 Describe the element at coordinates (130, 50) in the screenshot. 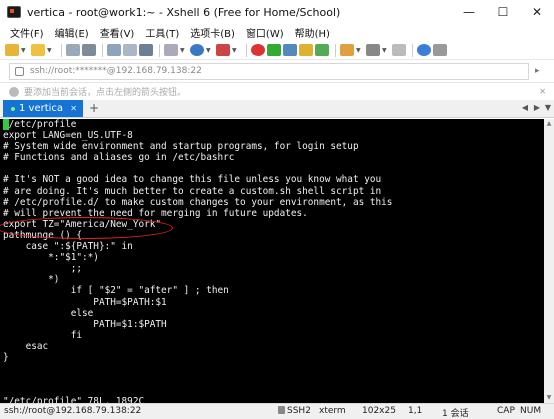

I see `paste-icon` at that location.